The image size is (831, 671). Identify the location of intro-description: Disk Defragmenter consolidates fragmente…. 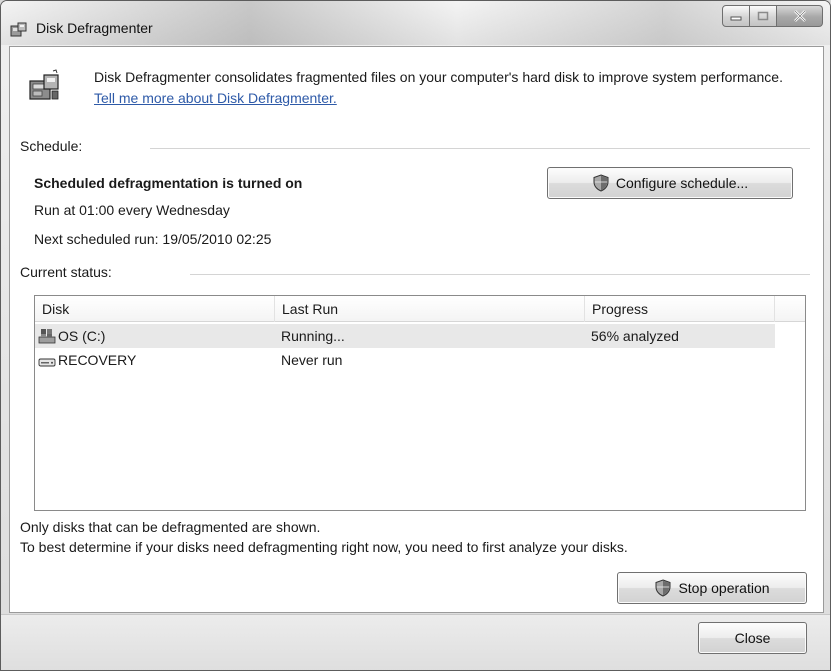
(444, 88).